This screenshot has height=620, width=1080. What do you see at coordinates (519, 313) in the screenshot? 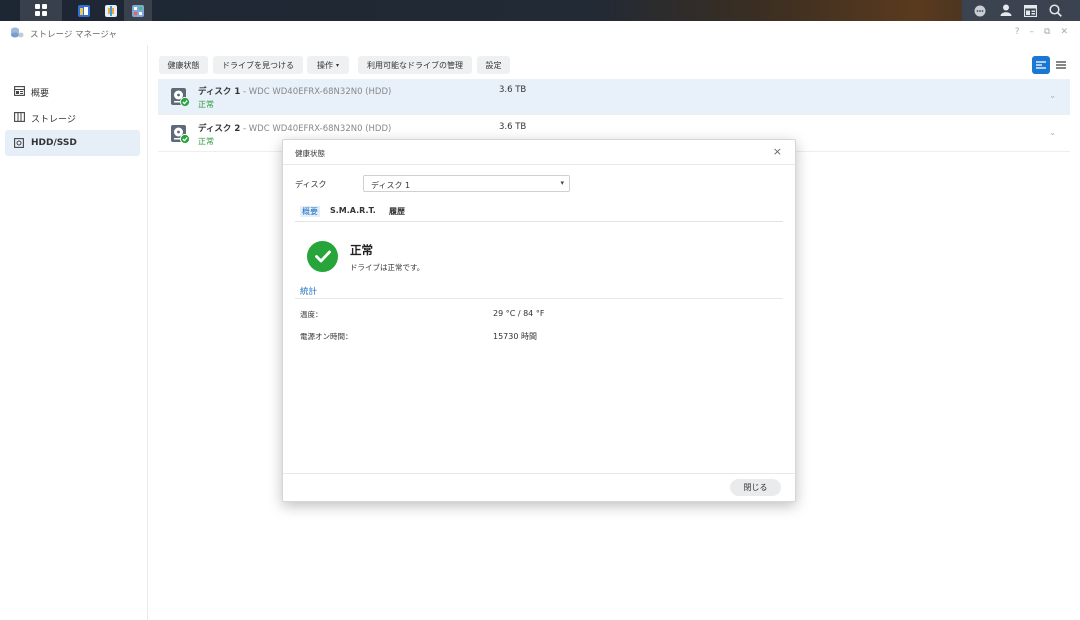
I see `temperature-value: 29 °C / 84 °F` at bounding box center [519, 313].